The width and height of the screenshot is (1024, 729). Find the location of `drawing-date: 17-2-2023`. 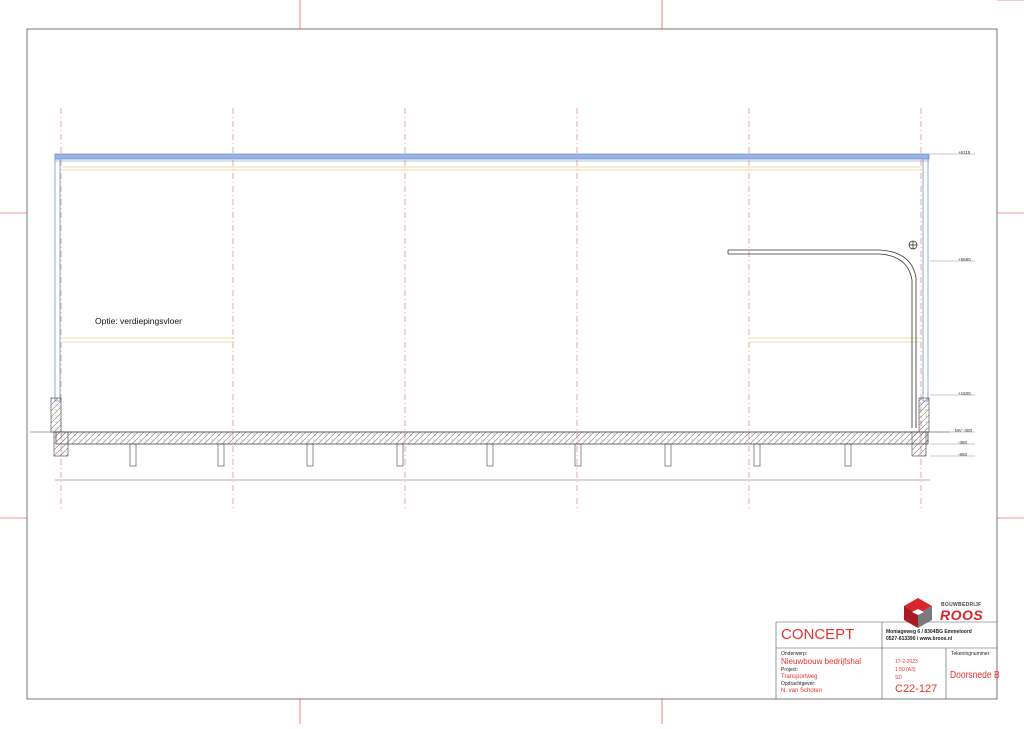

drawing-date: 17-2-2023 is located at coordinates (906, 662).